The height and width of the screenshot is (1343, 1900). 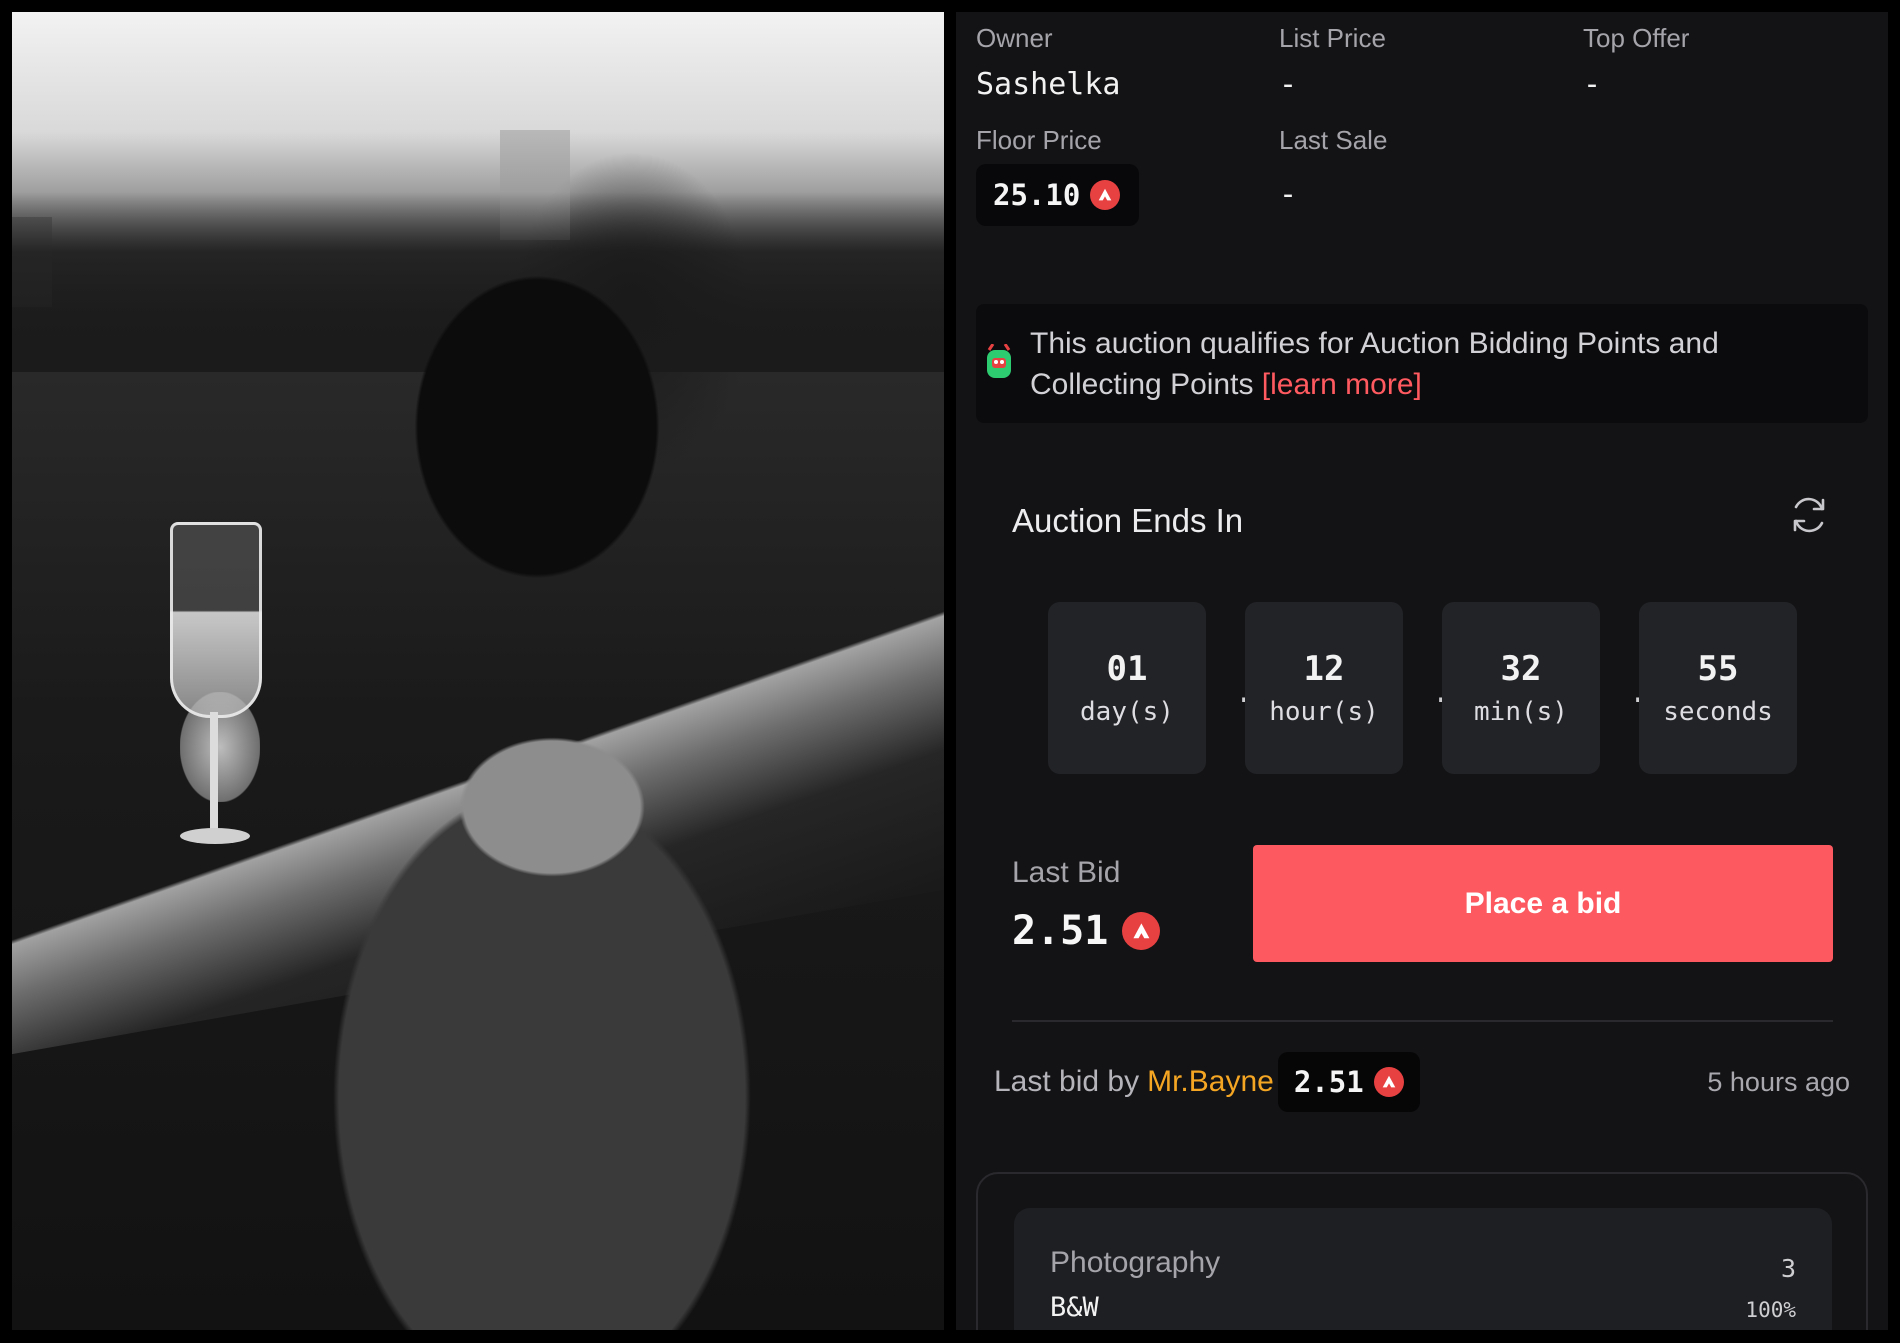 I want to click on top-offer-label: Top Offer, so click(x=1636, y=38).